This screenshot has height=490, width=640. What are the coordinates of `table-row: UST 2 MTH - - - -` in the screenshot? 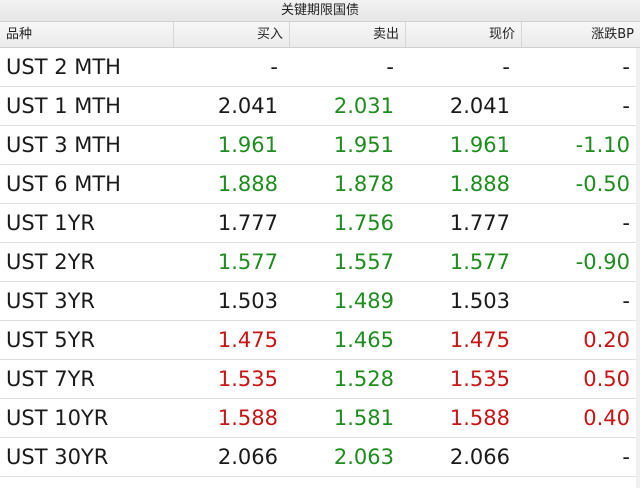 It's located at (320, 67).